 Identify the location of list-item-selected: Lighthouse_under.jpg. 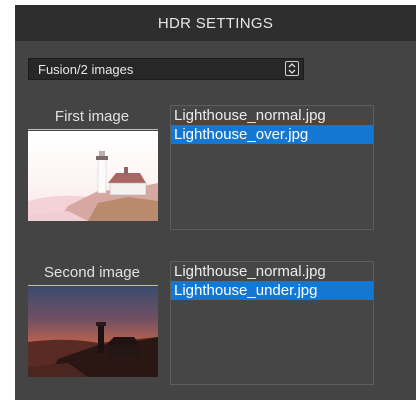
(272, 290).